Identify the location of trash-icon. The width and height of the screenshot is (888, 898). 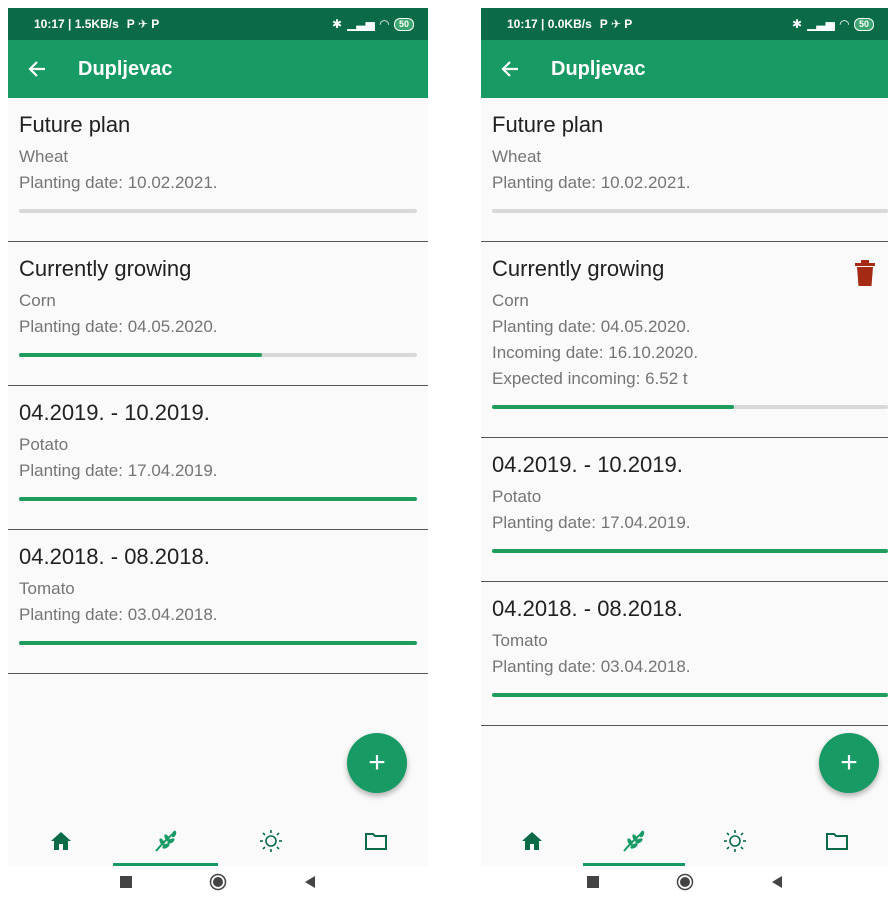
(865, 273).